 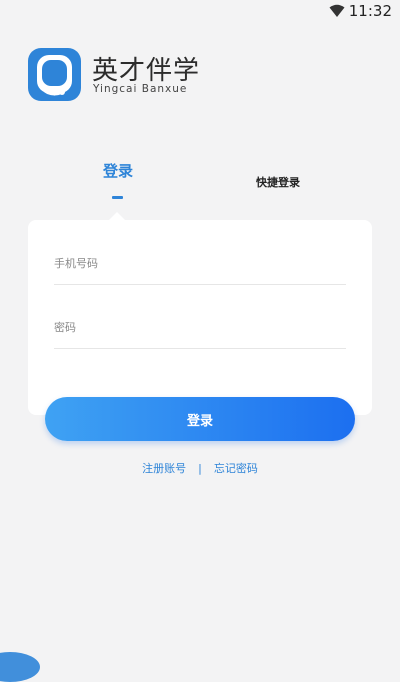 What do you see at coordinates (117, 216) in the screenshot?
I see `tab-pointer` at bounding box center [117, 216].